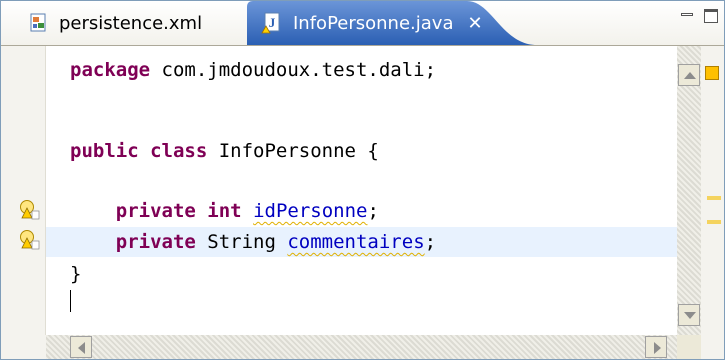 The width and height of the screenshot is (725, 360). I want to click on arrow-up-icon, so click(690, 75).